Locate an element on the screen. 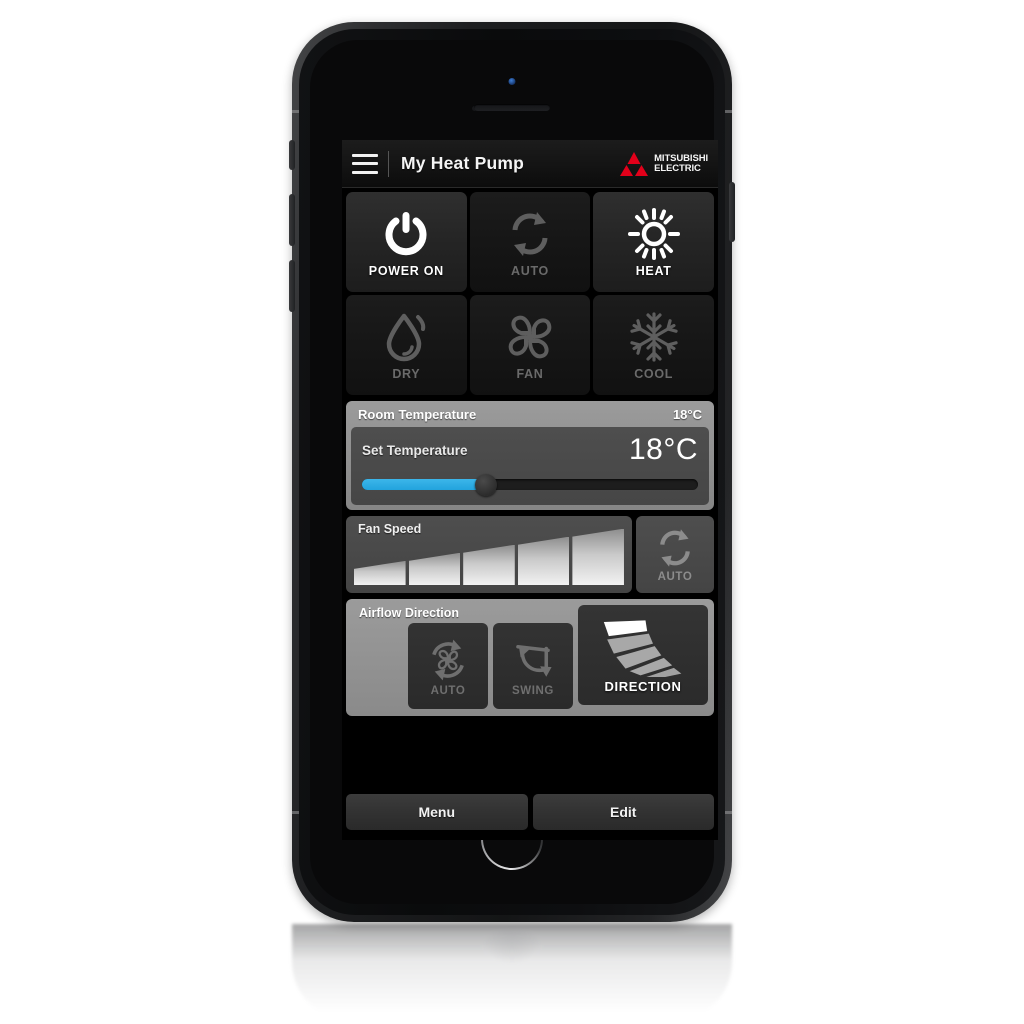 The image size is (1024, 1024). set-temperature-label: Set Temperature is located at coordinates (415, 450).